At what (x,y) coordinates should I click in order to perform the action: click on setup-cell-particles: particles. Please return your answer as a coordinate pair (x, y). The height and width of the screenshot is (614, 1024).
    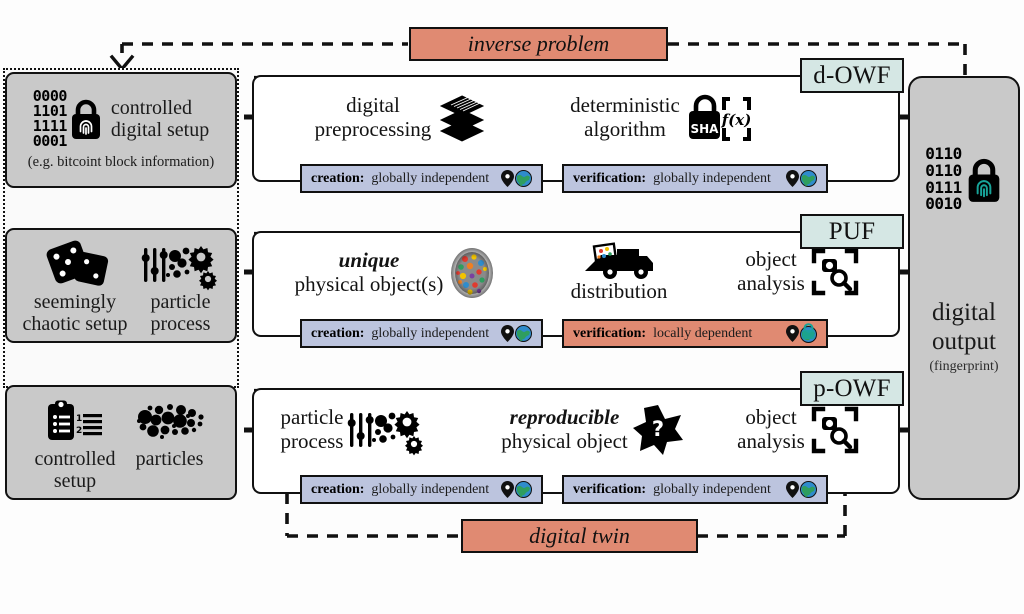
    Looking at the image, I should click on (170, 434).